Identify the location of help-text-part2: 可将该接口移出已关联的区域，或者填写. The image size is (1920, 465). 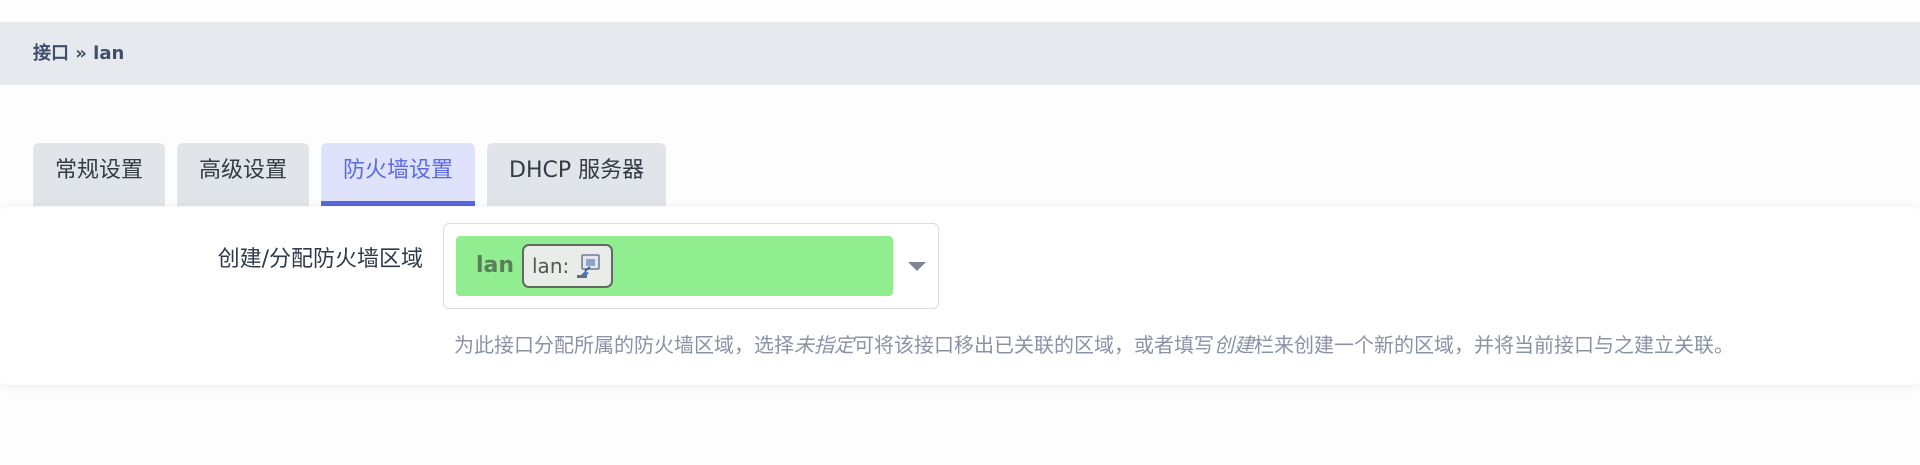
(1034, 345).